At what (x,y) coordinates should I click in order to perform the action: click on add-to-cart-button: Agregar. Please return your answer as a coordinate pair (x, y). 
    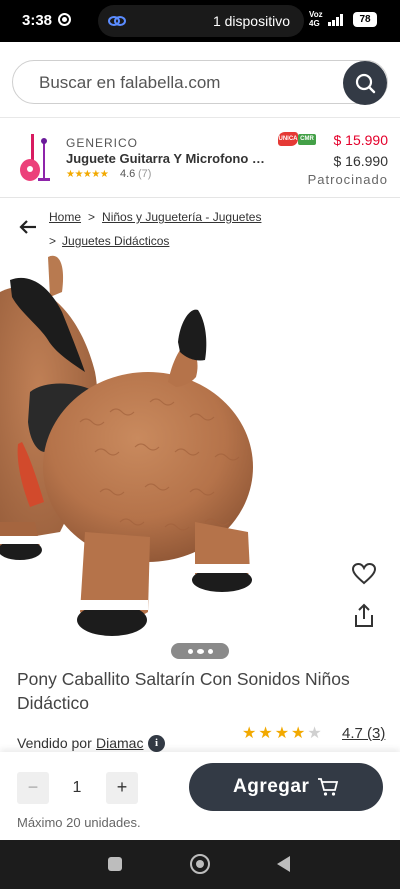
    Looking at the image, I should click on (286, 787).